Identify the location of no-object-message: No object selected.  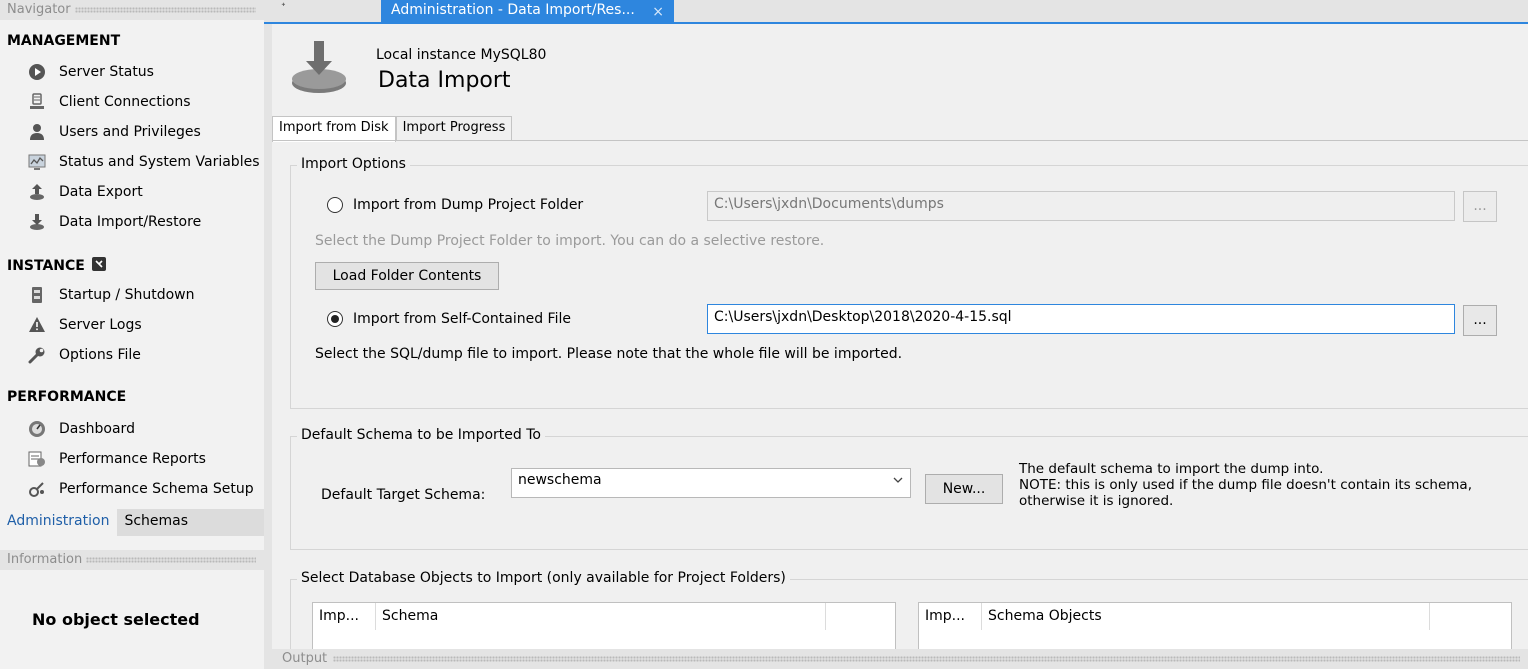
(116, 619).